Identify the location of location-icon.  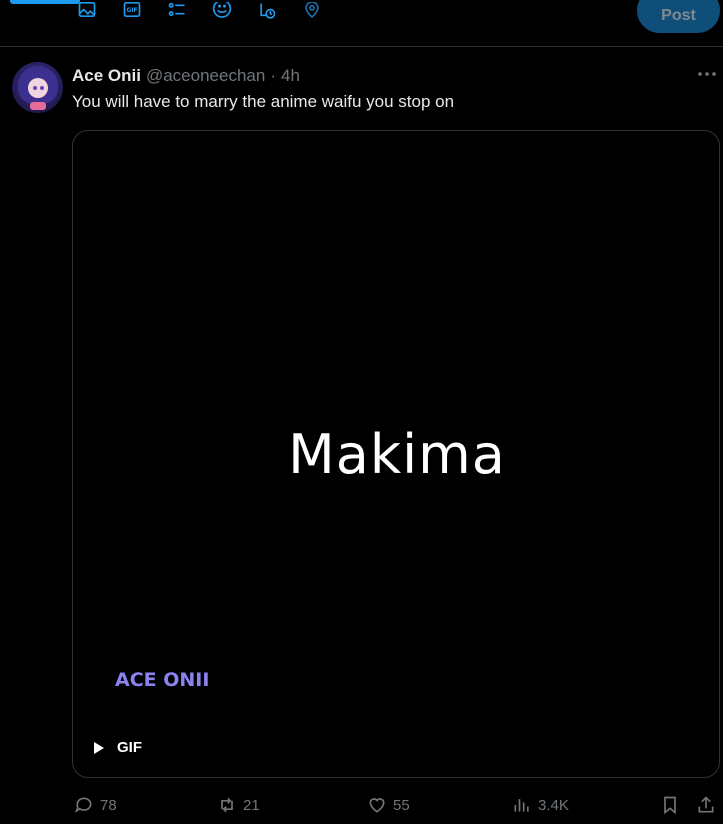
(312, 12).